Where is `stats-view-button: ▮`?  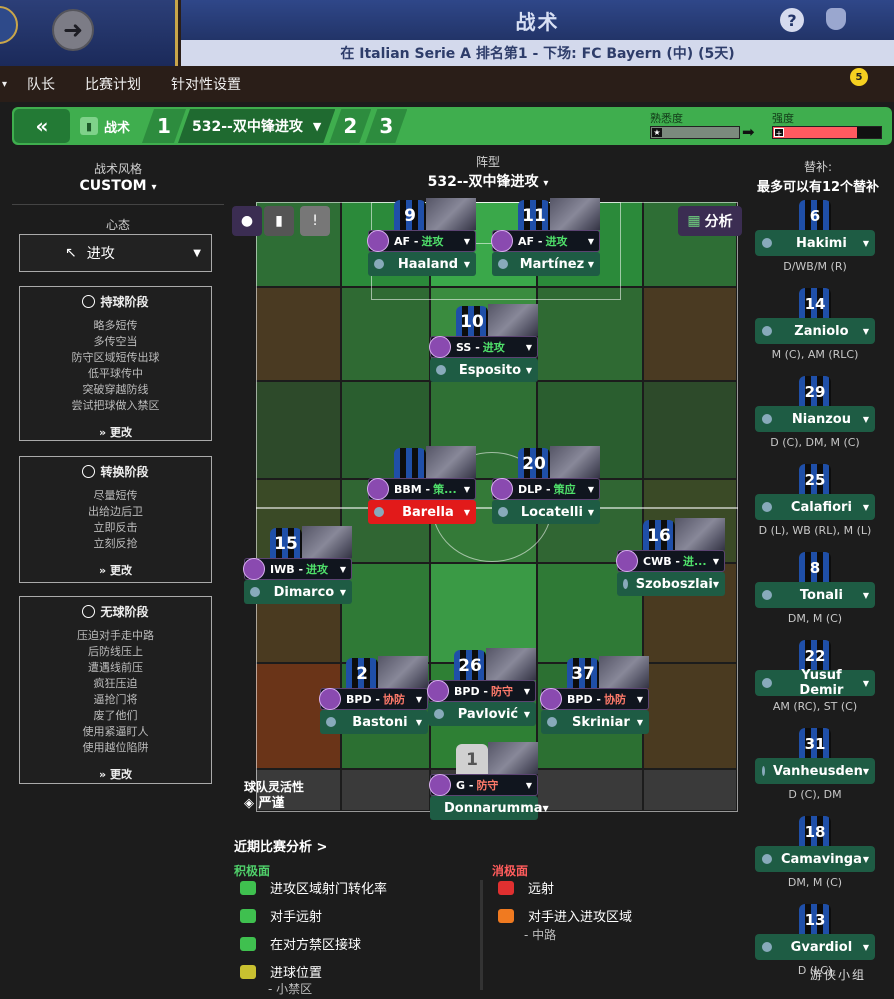 stats-view-button: ▮ is located at coordinates (279, 221).